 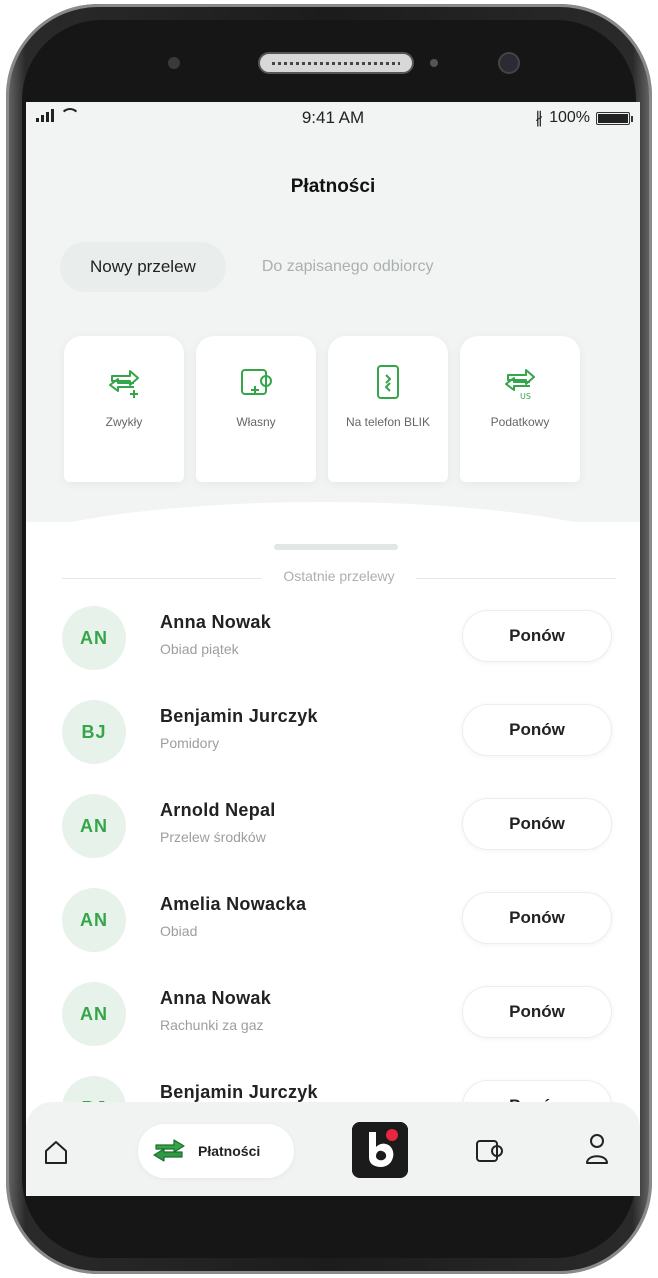 What do you see at coordinates (539, 118) in the screenshot?
I see `bluetooth-icon: ∦` at bounding box center [539, 118].